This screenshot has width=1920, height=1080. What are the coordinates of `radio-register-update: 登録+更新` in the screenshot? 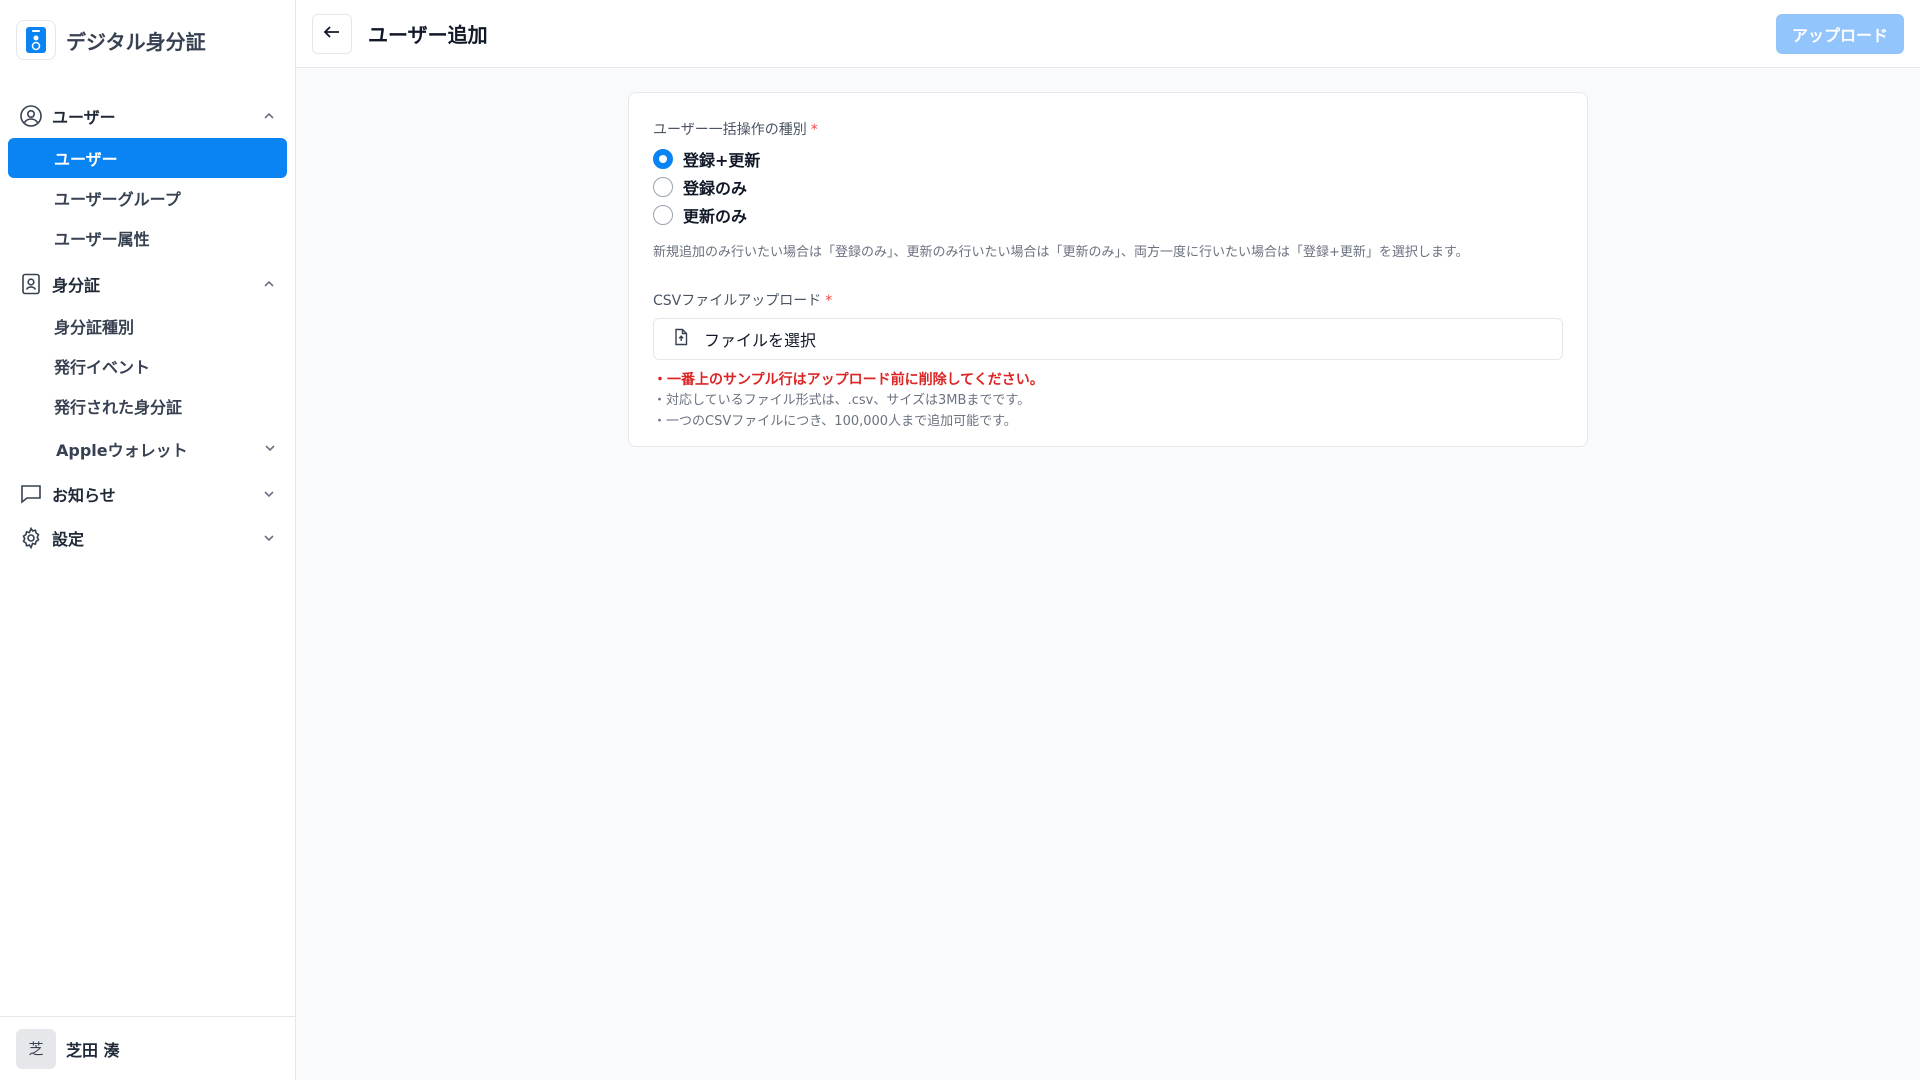 It's located at (1108, 159).